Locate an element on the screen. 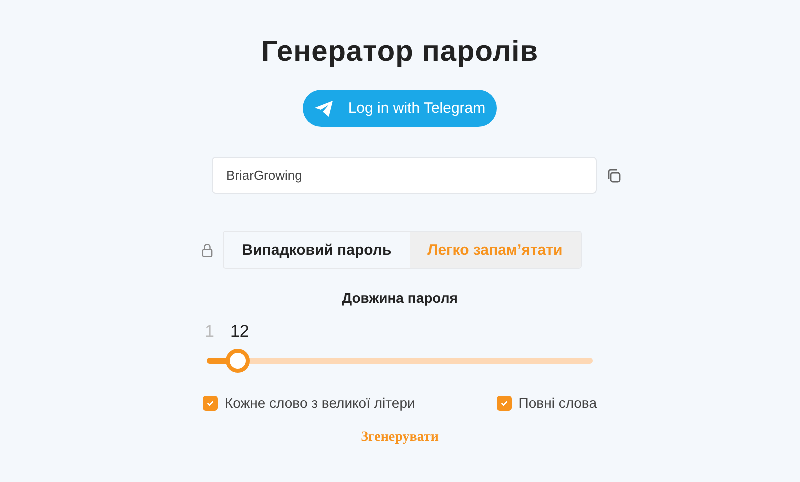 The image size is (800, 482). lock-icon is located at coordinates (208, 250).